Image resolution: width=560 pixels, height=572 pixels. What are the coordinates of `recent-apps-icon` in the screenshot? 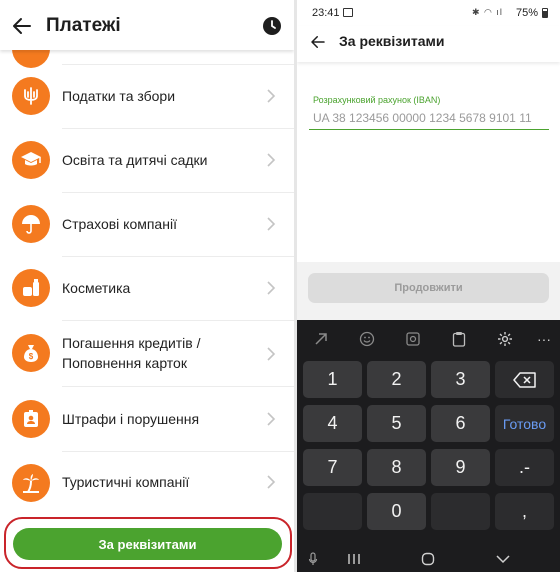 It's located at (354, 559).